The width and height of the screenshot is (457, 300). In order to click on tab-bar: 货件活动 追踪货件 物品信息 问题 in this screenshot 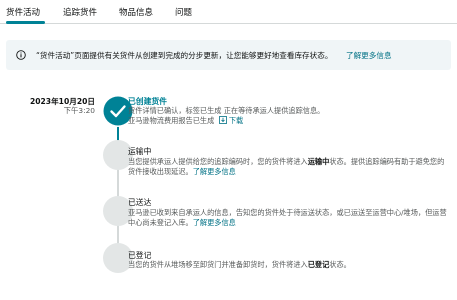, I will do `click(228, 12)`.